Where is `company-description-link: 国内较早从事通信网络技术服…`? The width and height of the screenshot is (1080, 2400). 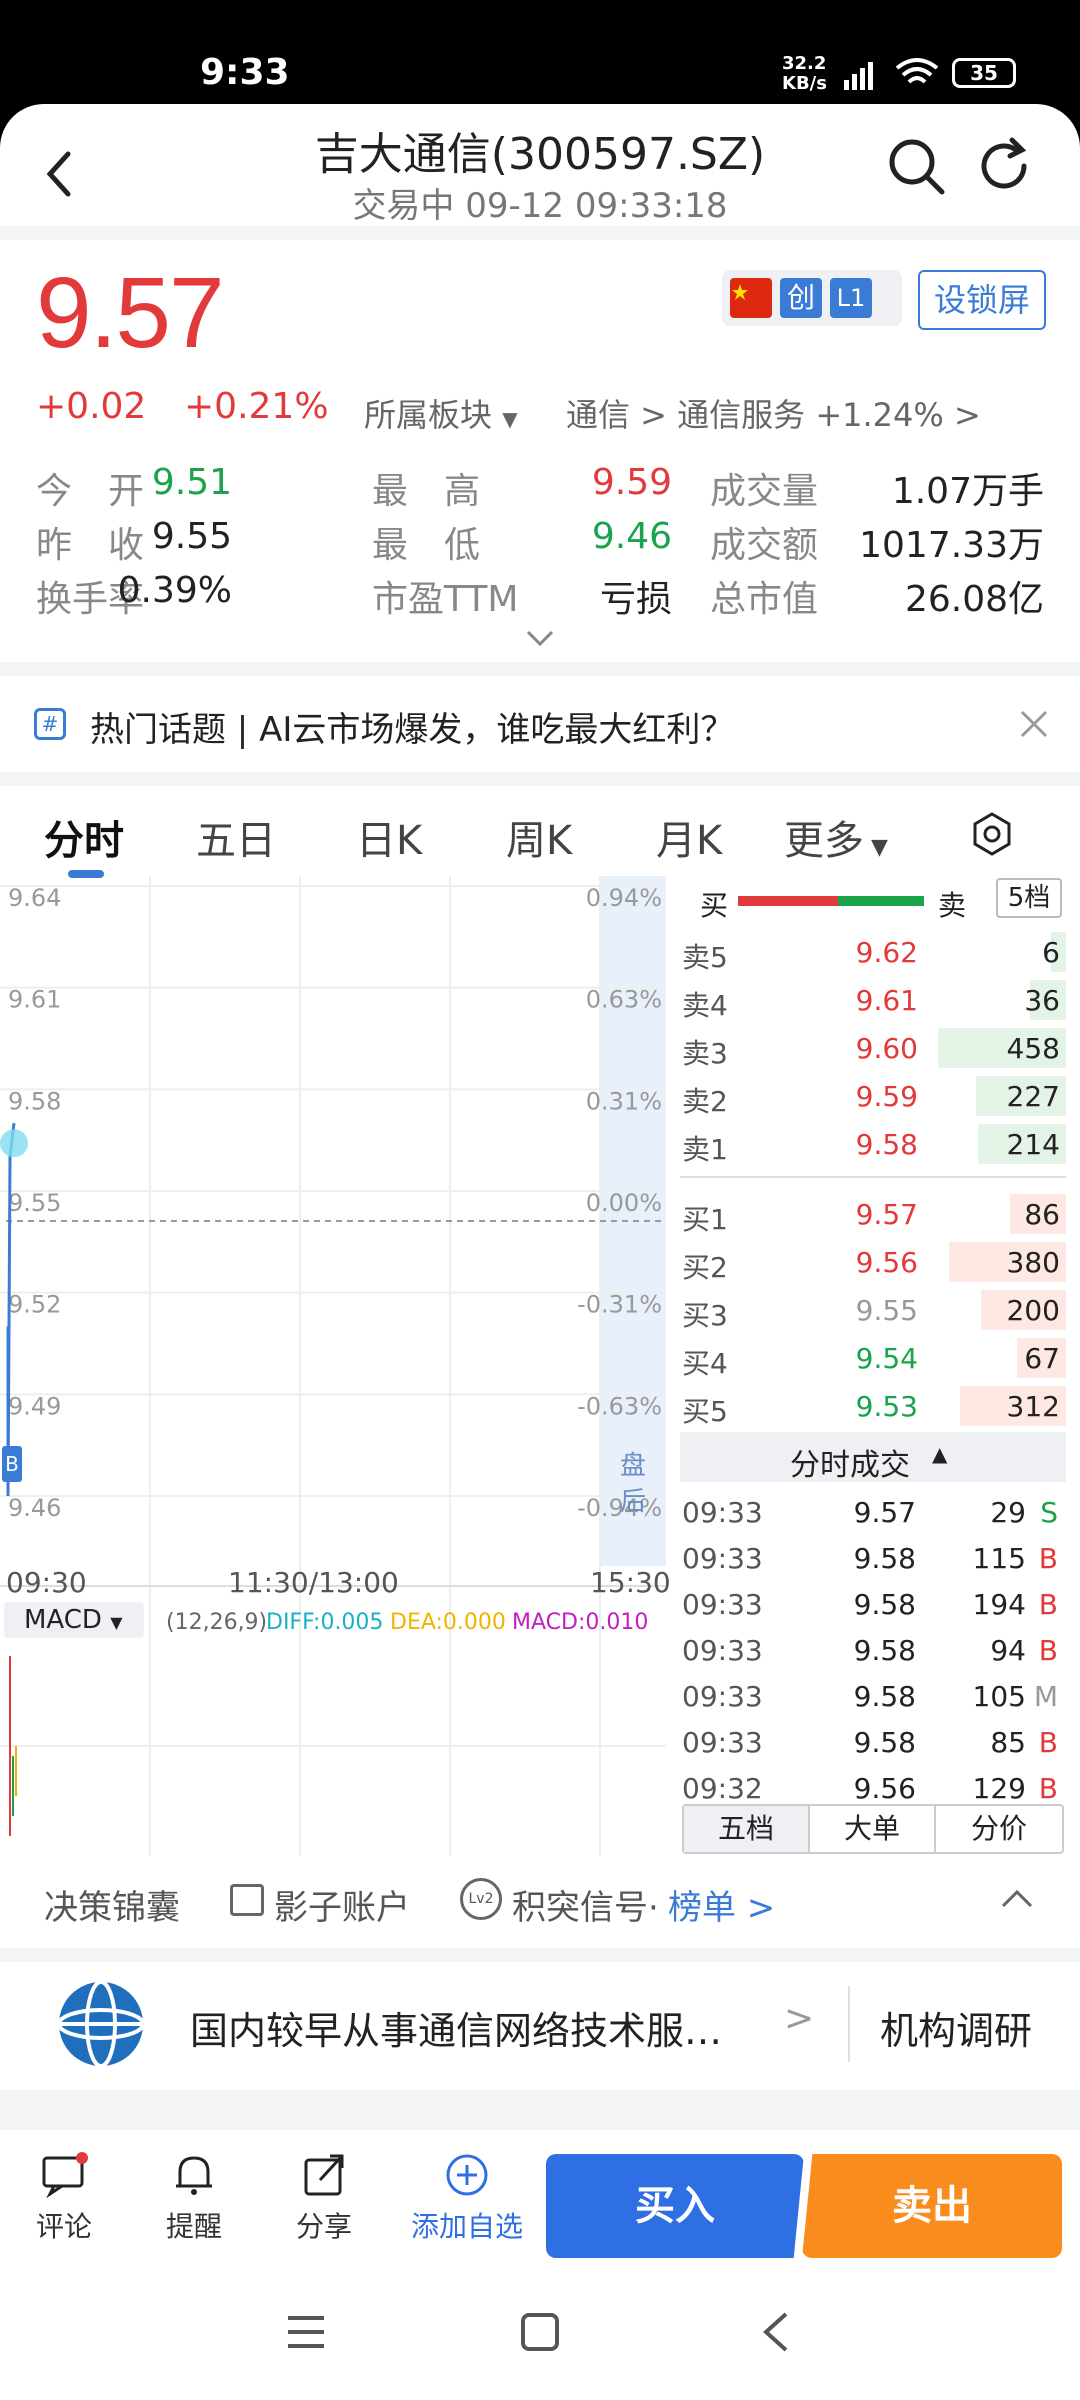 company-description-link: 国内较早从事通信网络技术服… is located at coordinates (456, 2027).